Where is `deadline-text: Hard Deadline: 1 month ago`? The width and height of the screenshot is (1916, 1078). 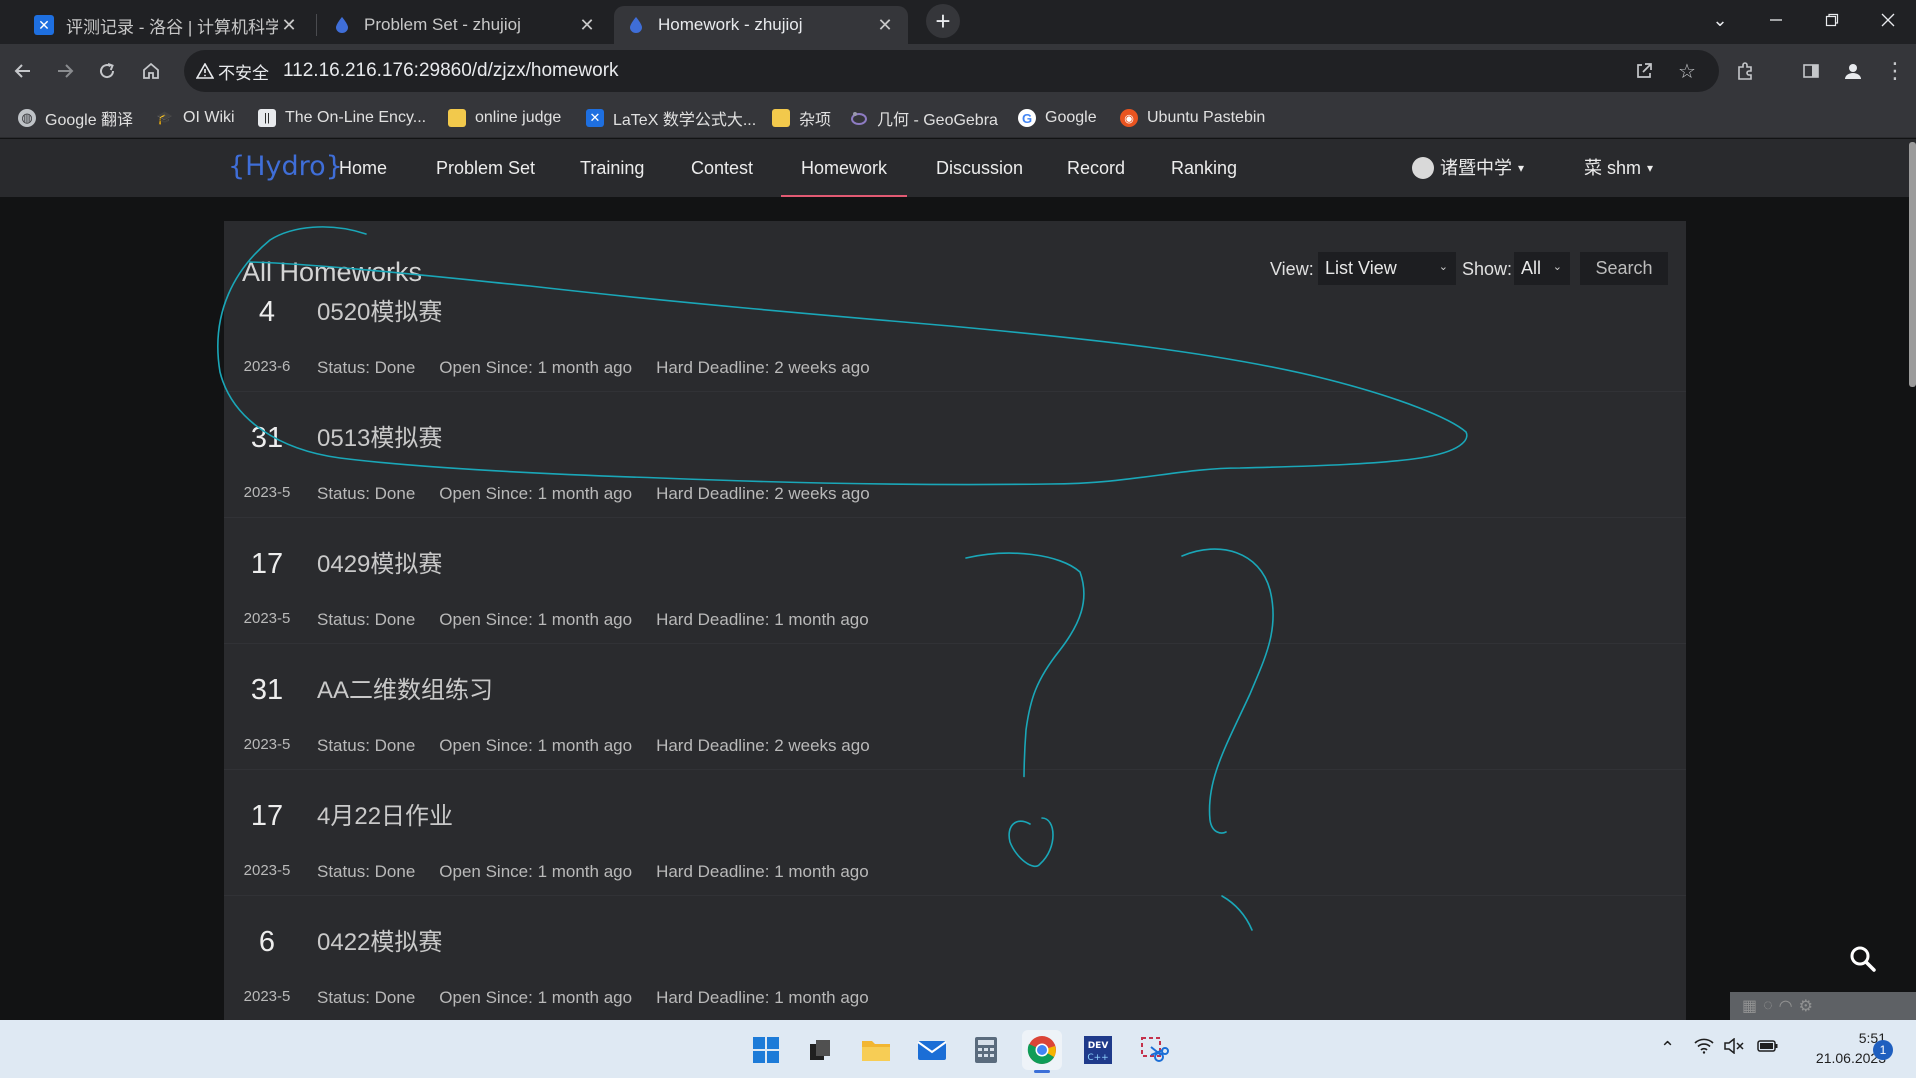 deadline-text: Hard Deadline: 1 month ago is located at coordinates (762, 619).